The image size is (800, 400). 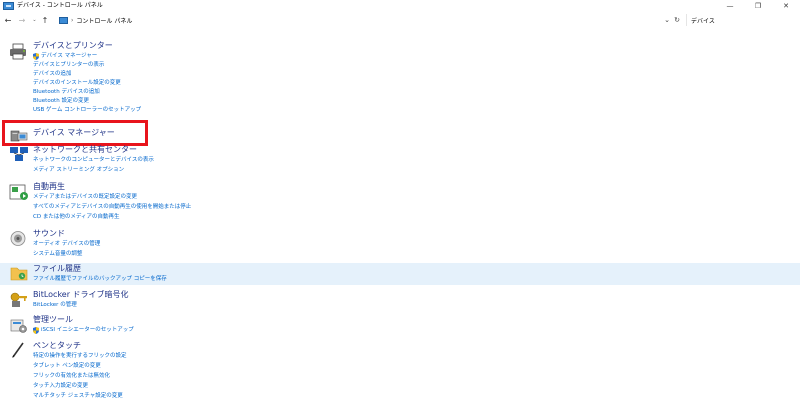 I want to click on window-controls: — ❐ ✕, so click(x=758, y=6).